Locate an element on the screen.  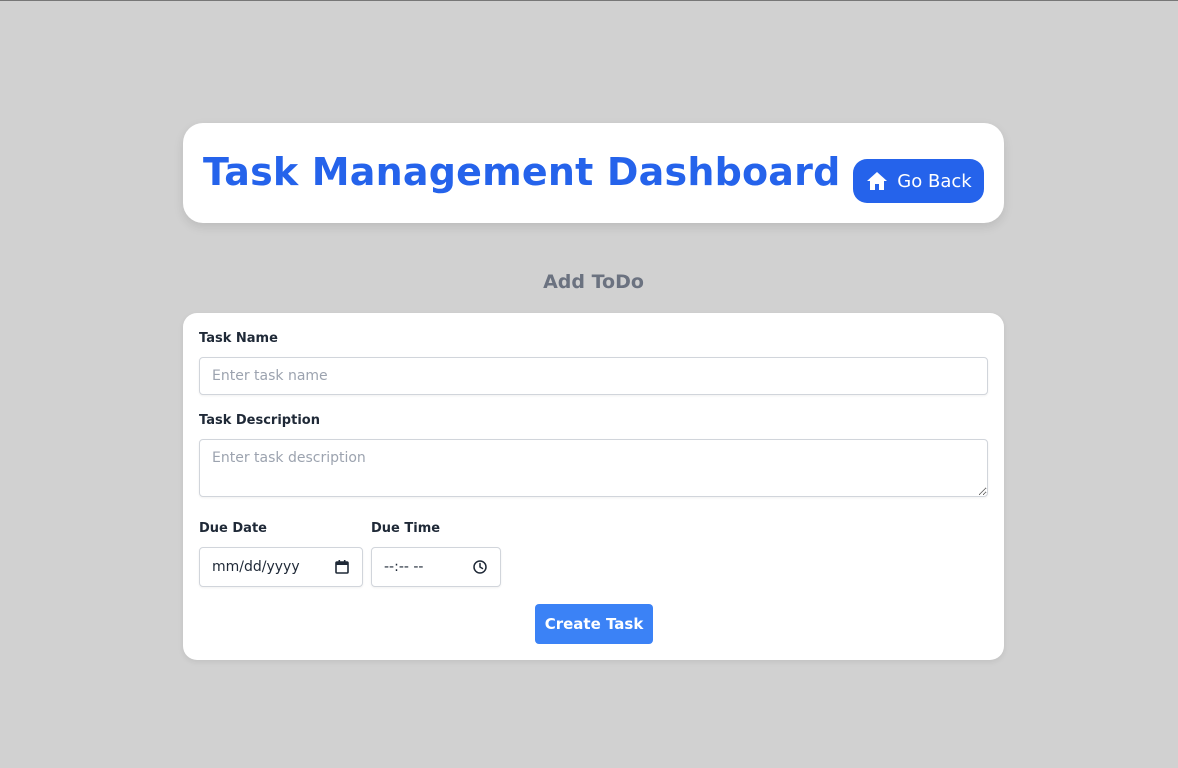
task-name-label: Task Name is located at coordinates (238, 338).